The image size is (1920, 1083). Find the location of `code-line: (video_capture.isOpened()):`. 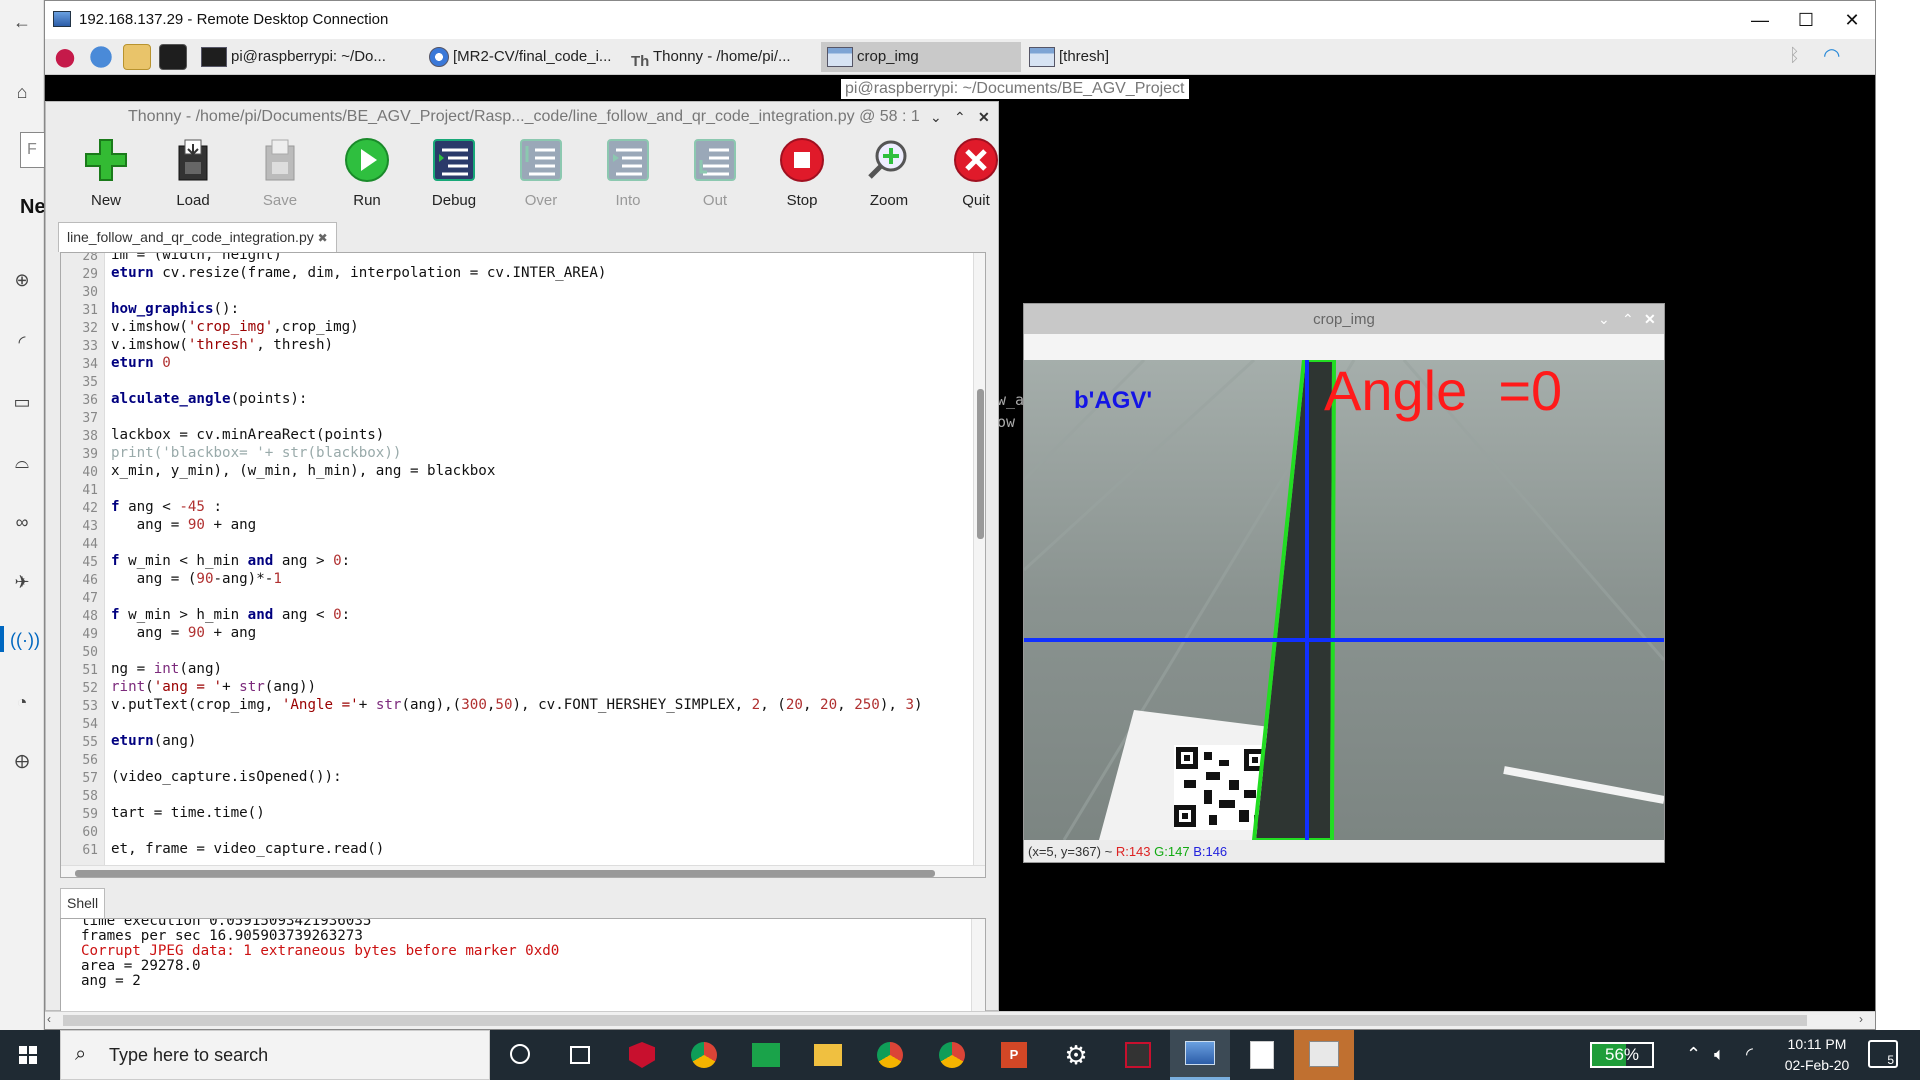

code-line: (video_capture.isOpened()): is located at coordinates (226, 777).